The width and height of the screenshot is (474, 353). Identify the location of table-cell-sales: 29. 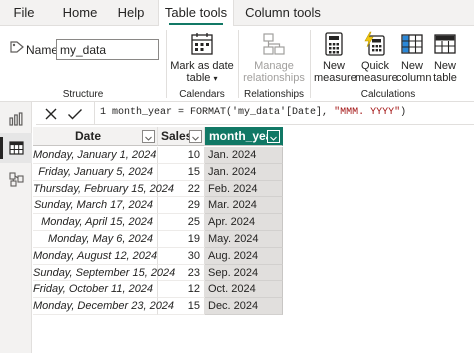
(181, 206).